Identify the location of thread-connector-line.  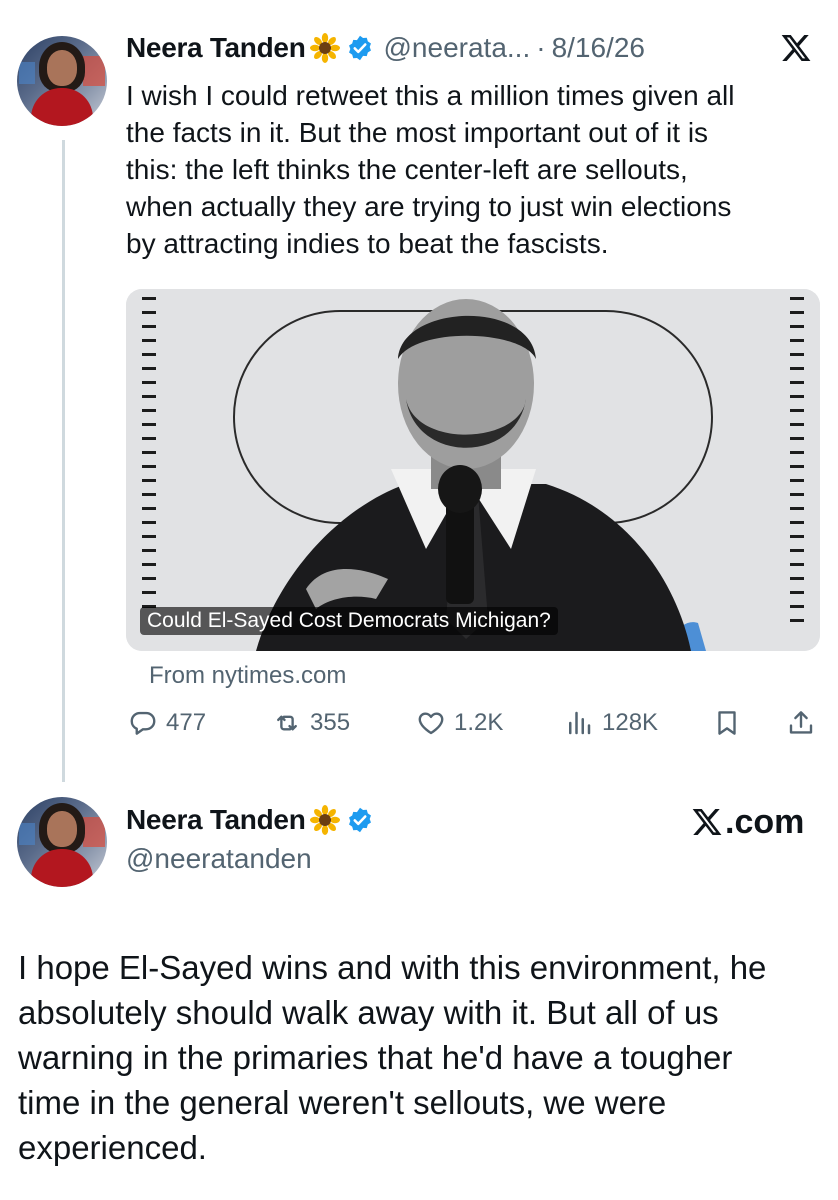
(63, 461).